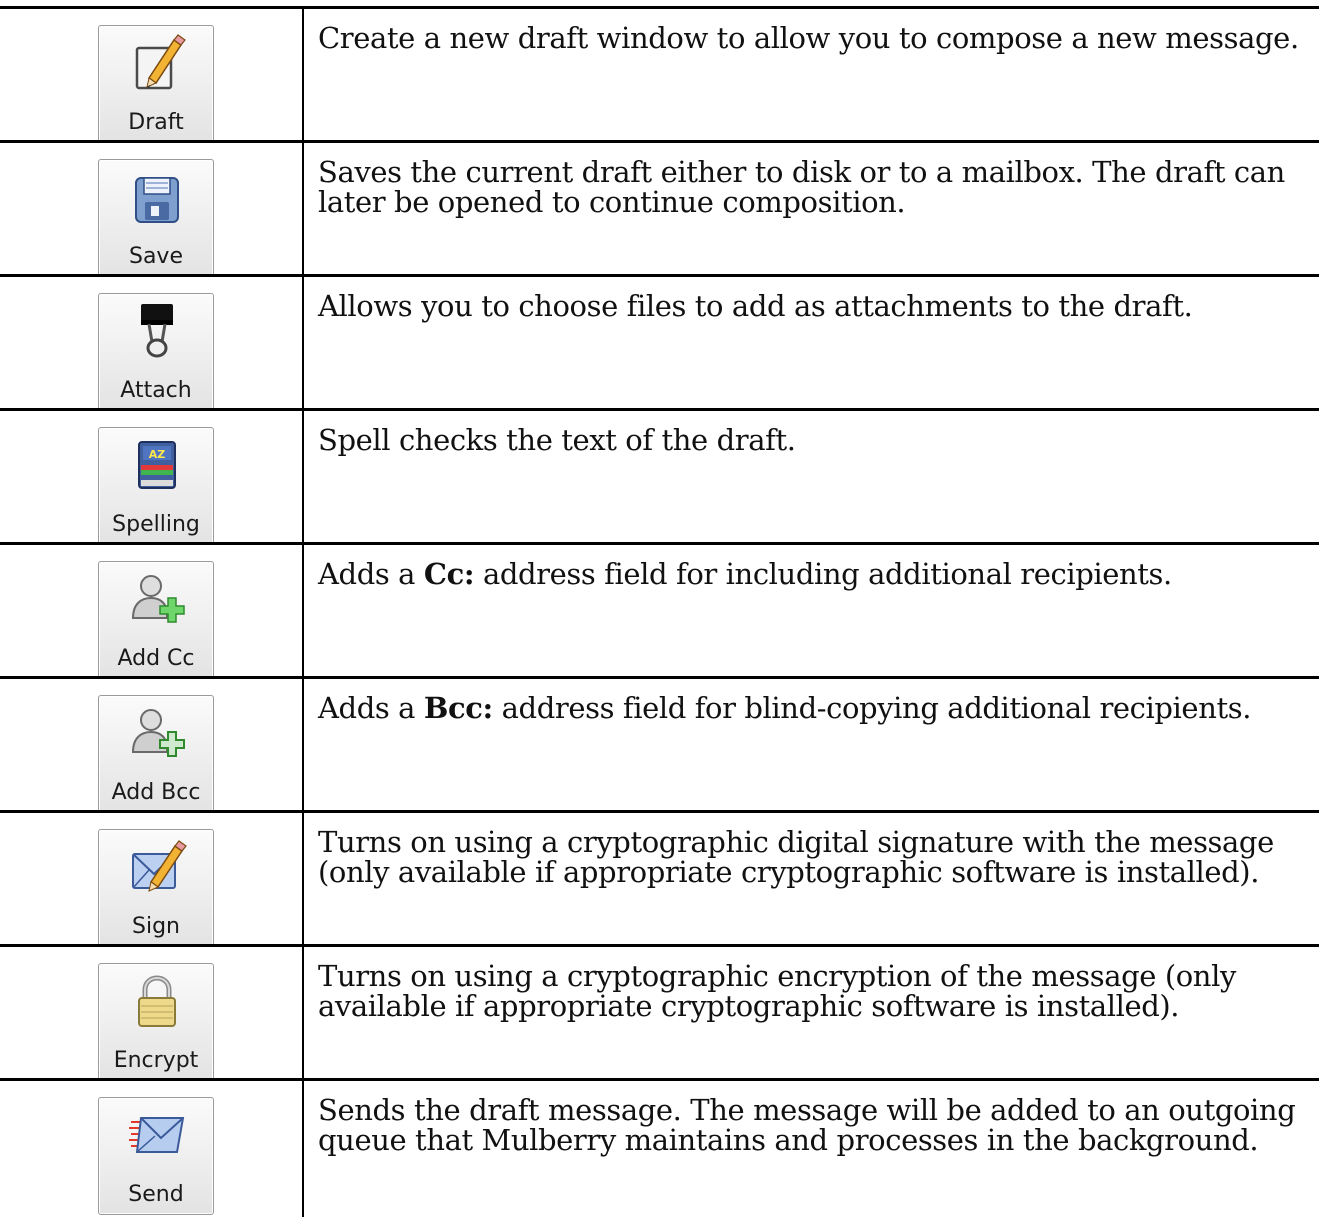  Describe the element at coordinates (156, 122) in the screenshot. I see `button-label: Draft` at that location.